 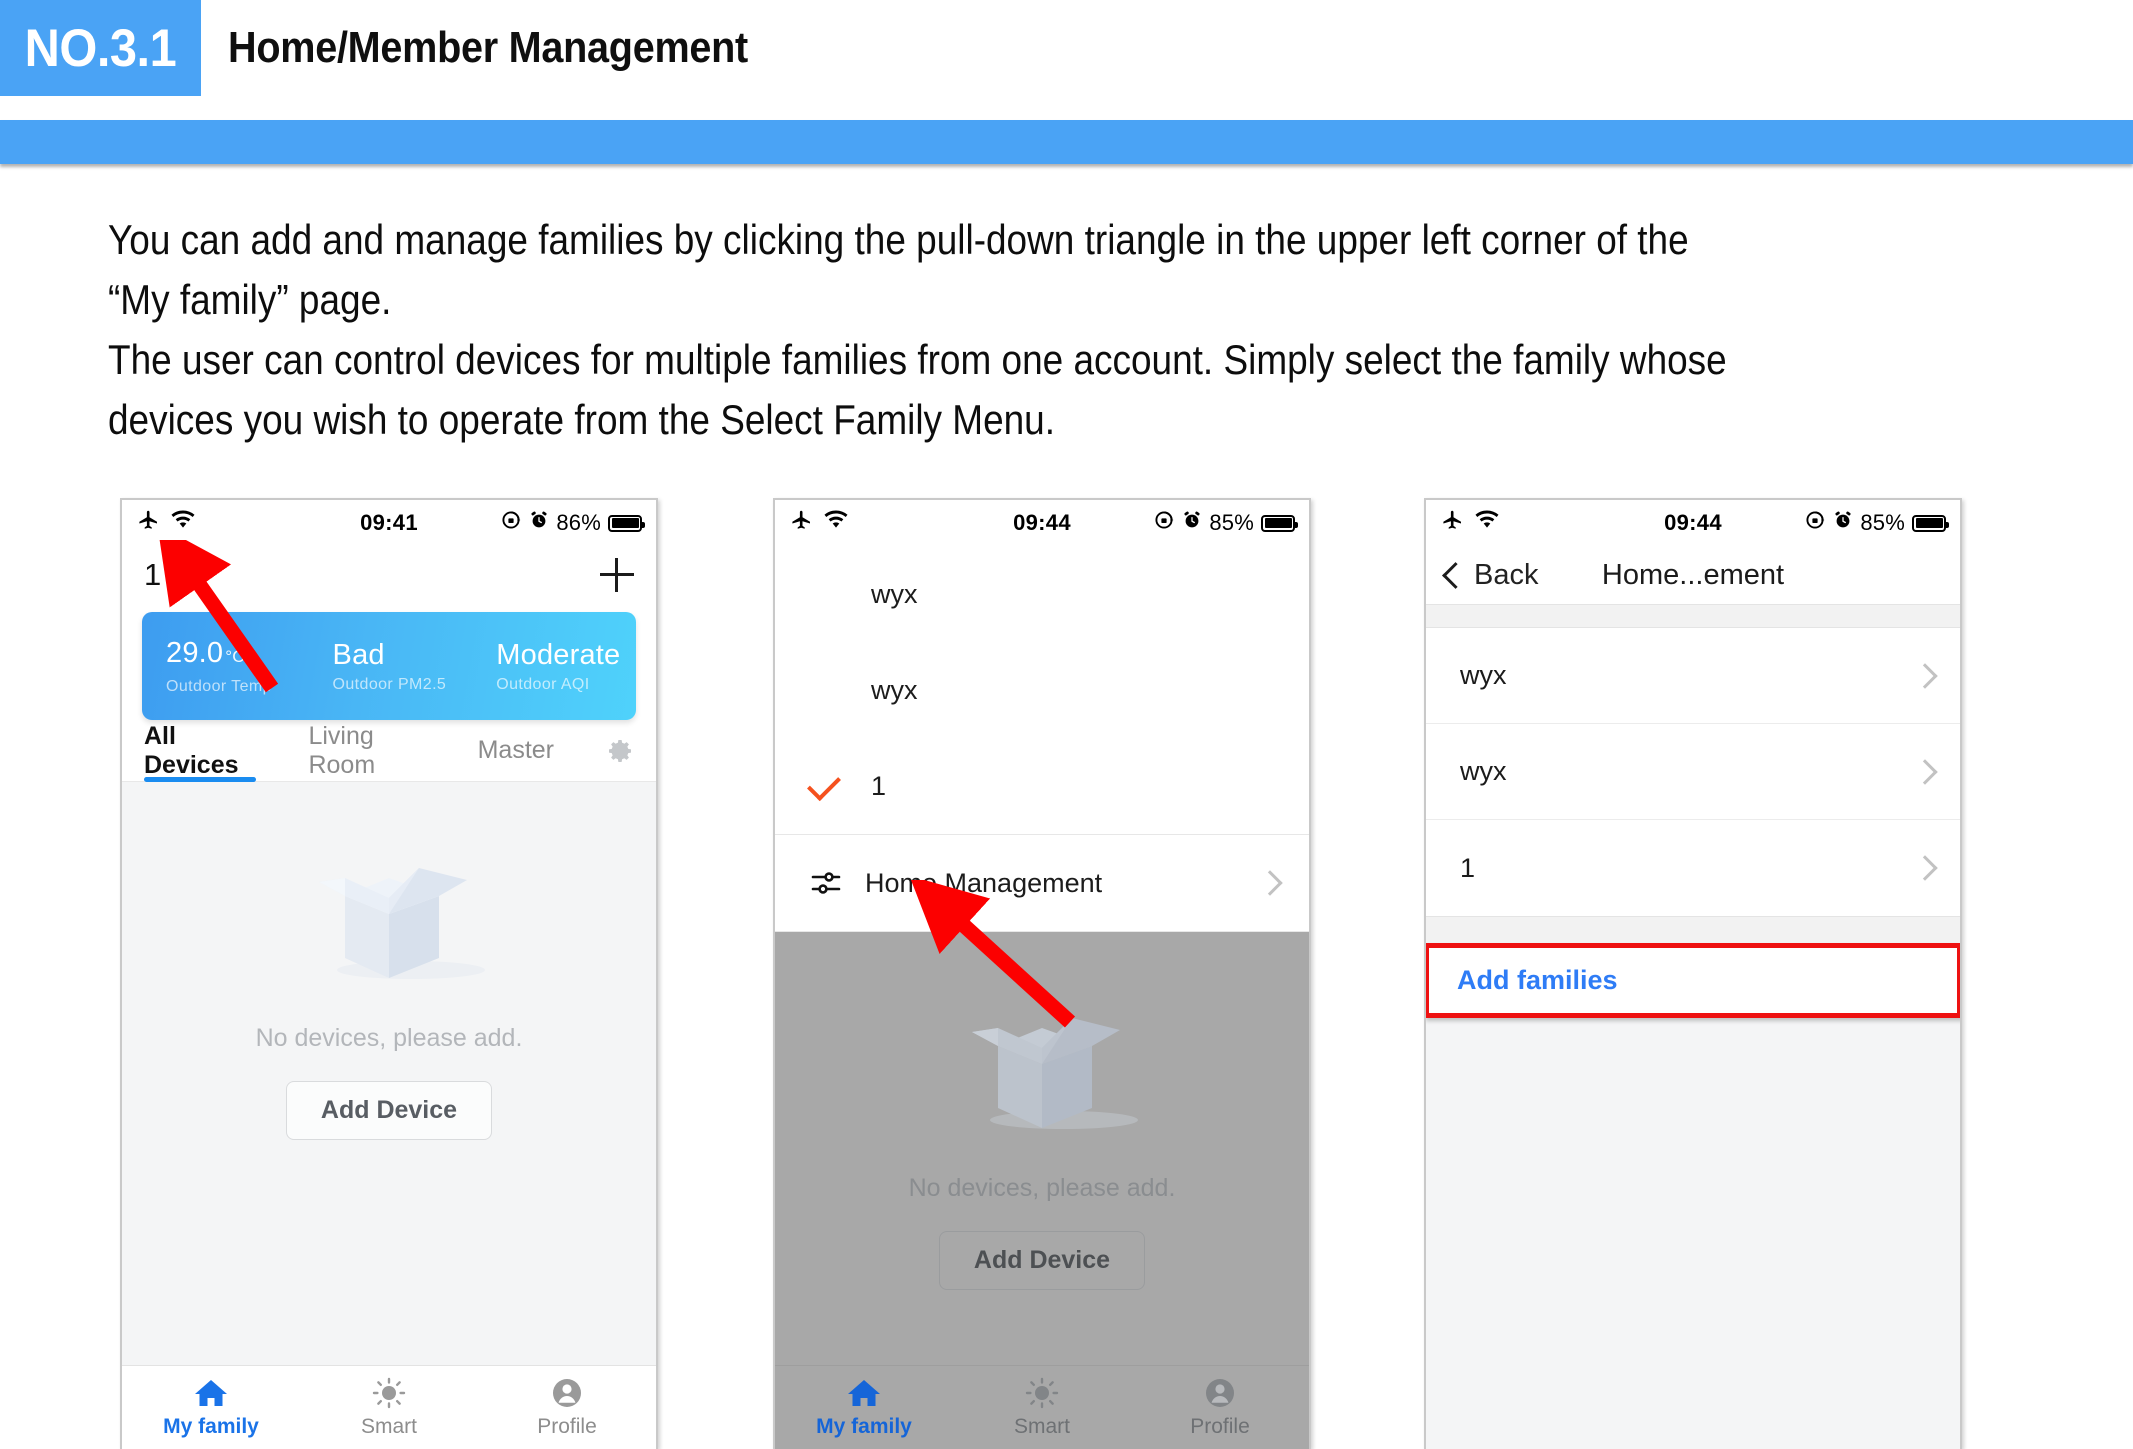 What do you see at coordinates (1693, 1233) in the screenshot?
I see `list-background` at bounding box center [1693, 1233].